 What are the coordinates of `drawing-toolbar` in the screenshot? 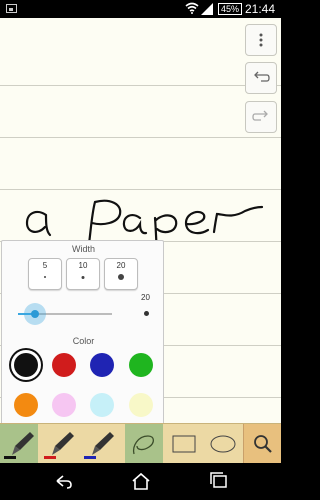 It's located at (140, 443).